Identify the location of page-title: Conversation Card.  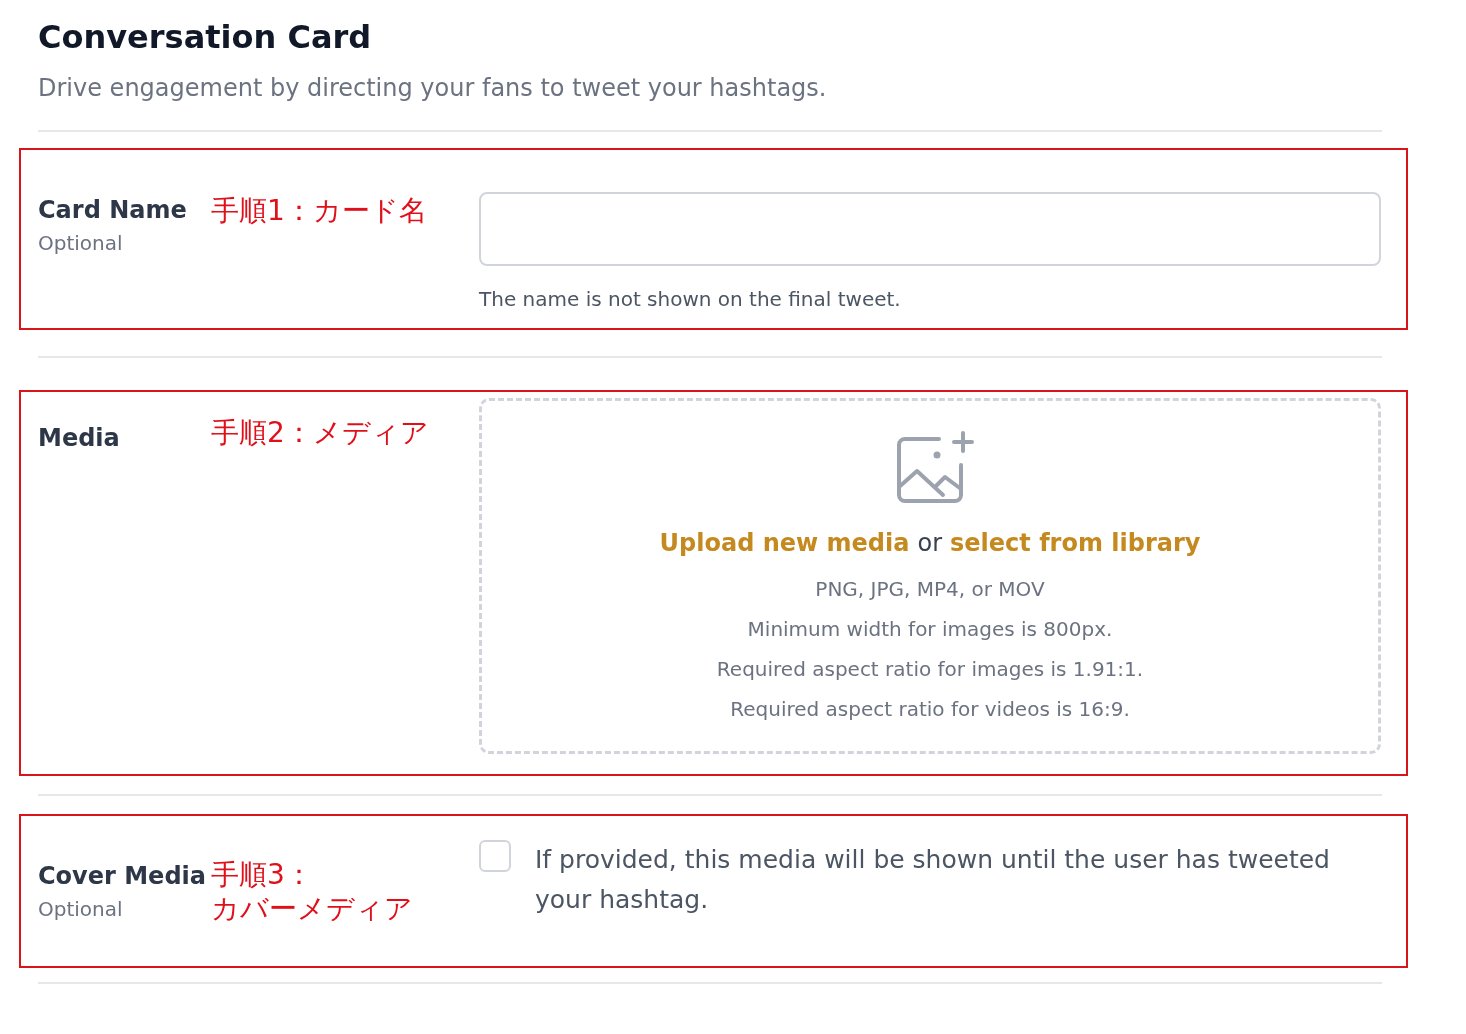
(205, 37).